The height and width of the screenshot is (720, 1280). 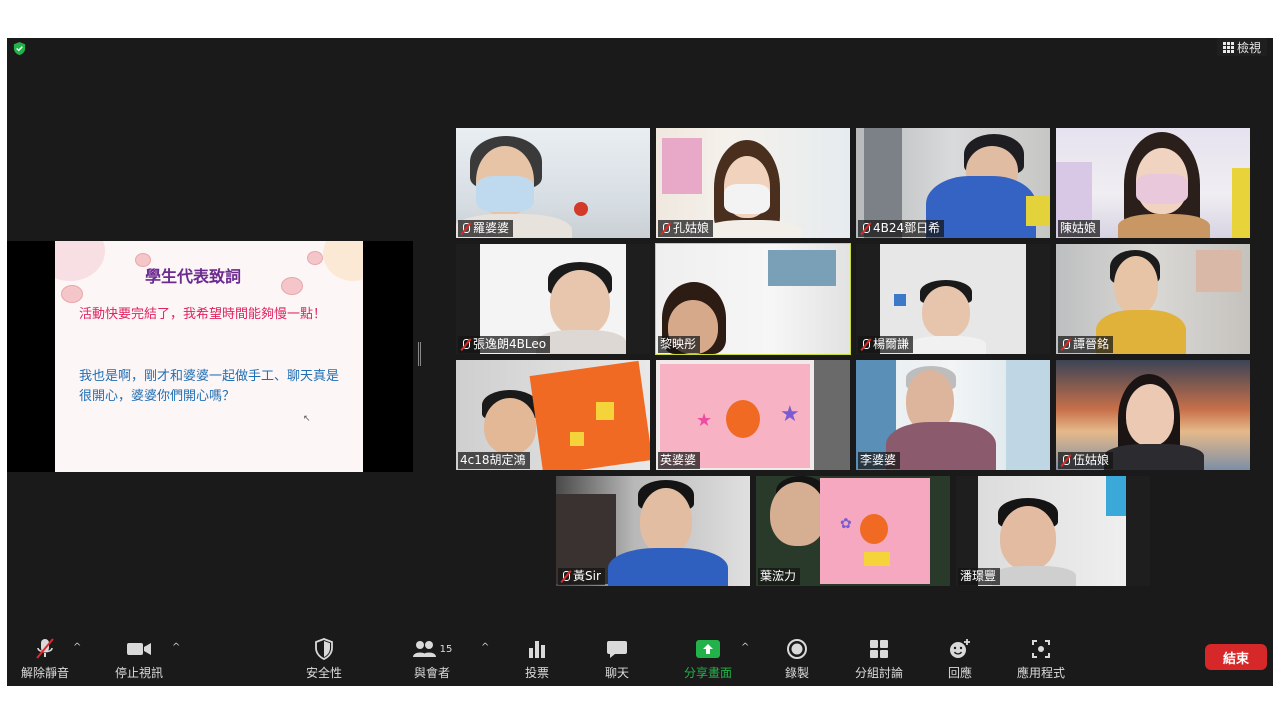 What do you see at coordinates (953, 415) in the screenshot?
I see `video-tile: 李婆婆` at bounding box center [953, 415].